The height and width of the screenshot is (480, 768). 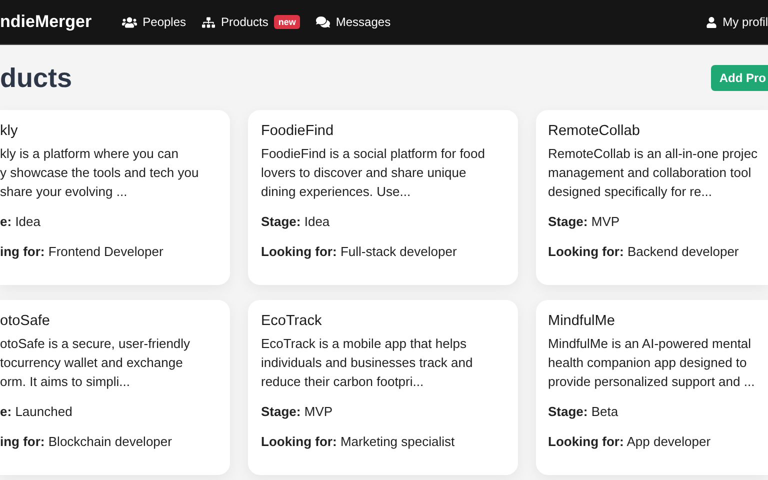 What do you see at coordinates (46, 22) in the screenshot?
I see `logo: ndieMerger` at bounding box center [46, 22].